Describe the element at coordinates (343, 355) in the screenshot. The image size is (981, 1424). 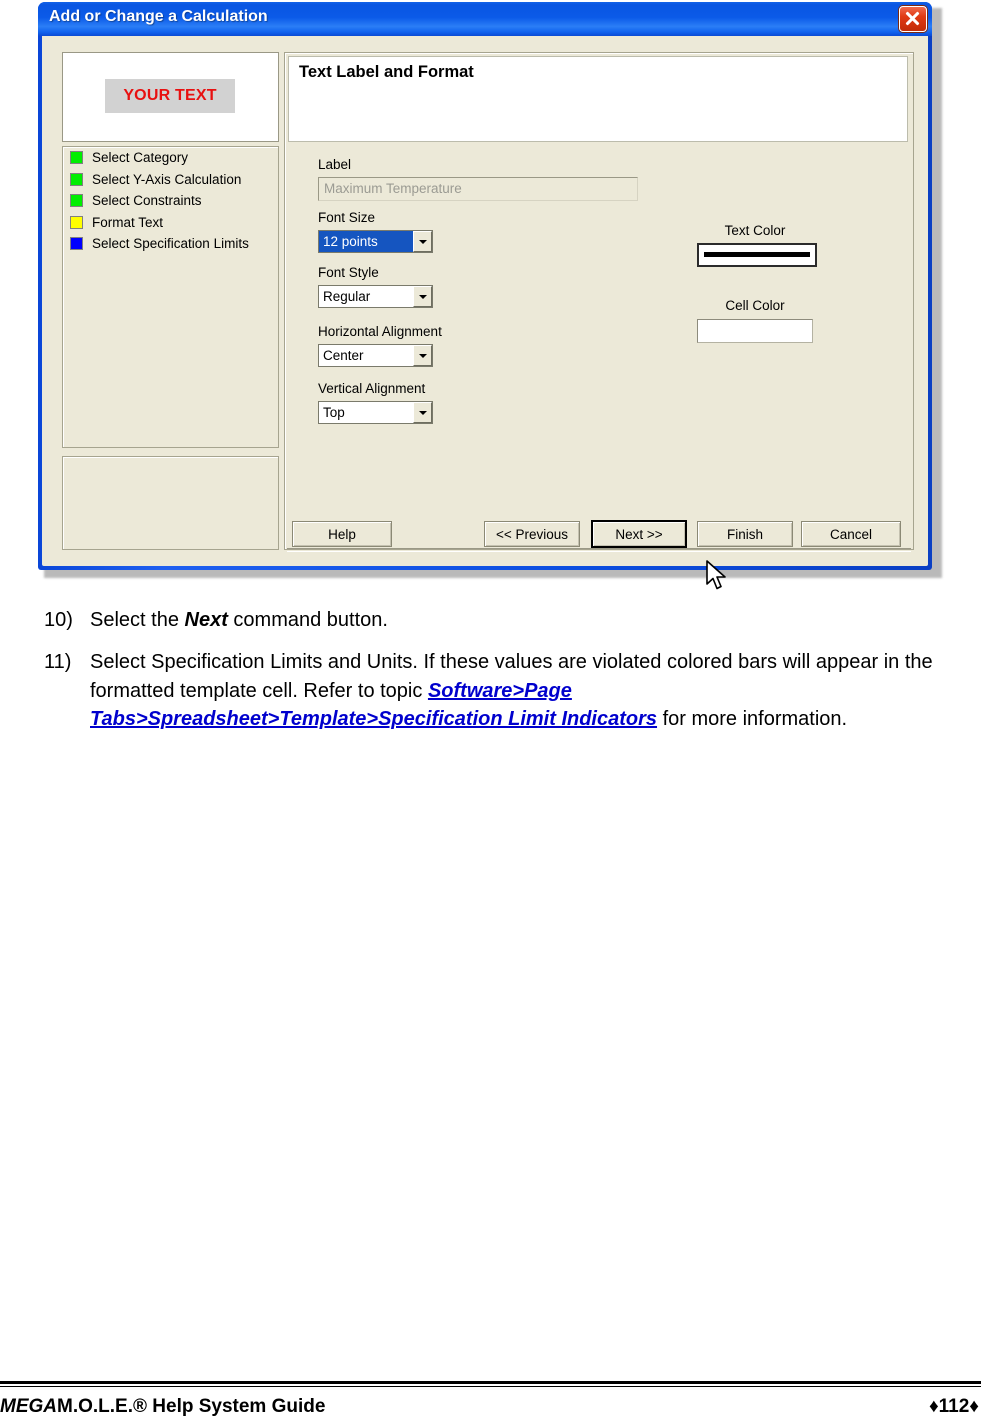
I see `horizontal-alignment-value: Center` at that location.